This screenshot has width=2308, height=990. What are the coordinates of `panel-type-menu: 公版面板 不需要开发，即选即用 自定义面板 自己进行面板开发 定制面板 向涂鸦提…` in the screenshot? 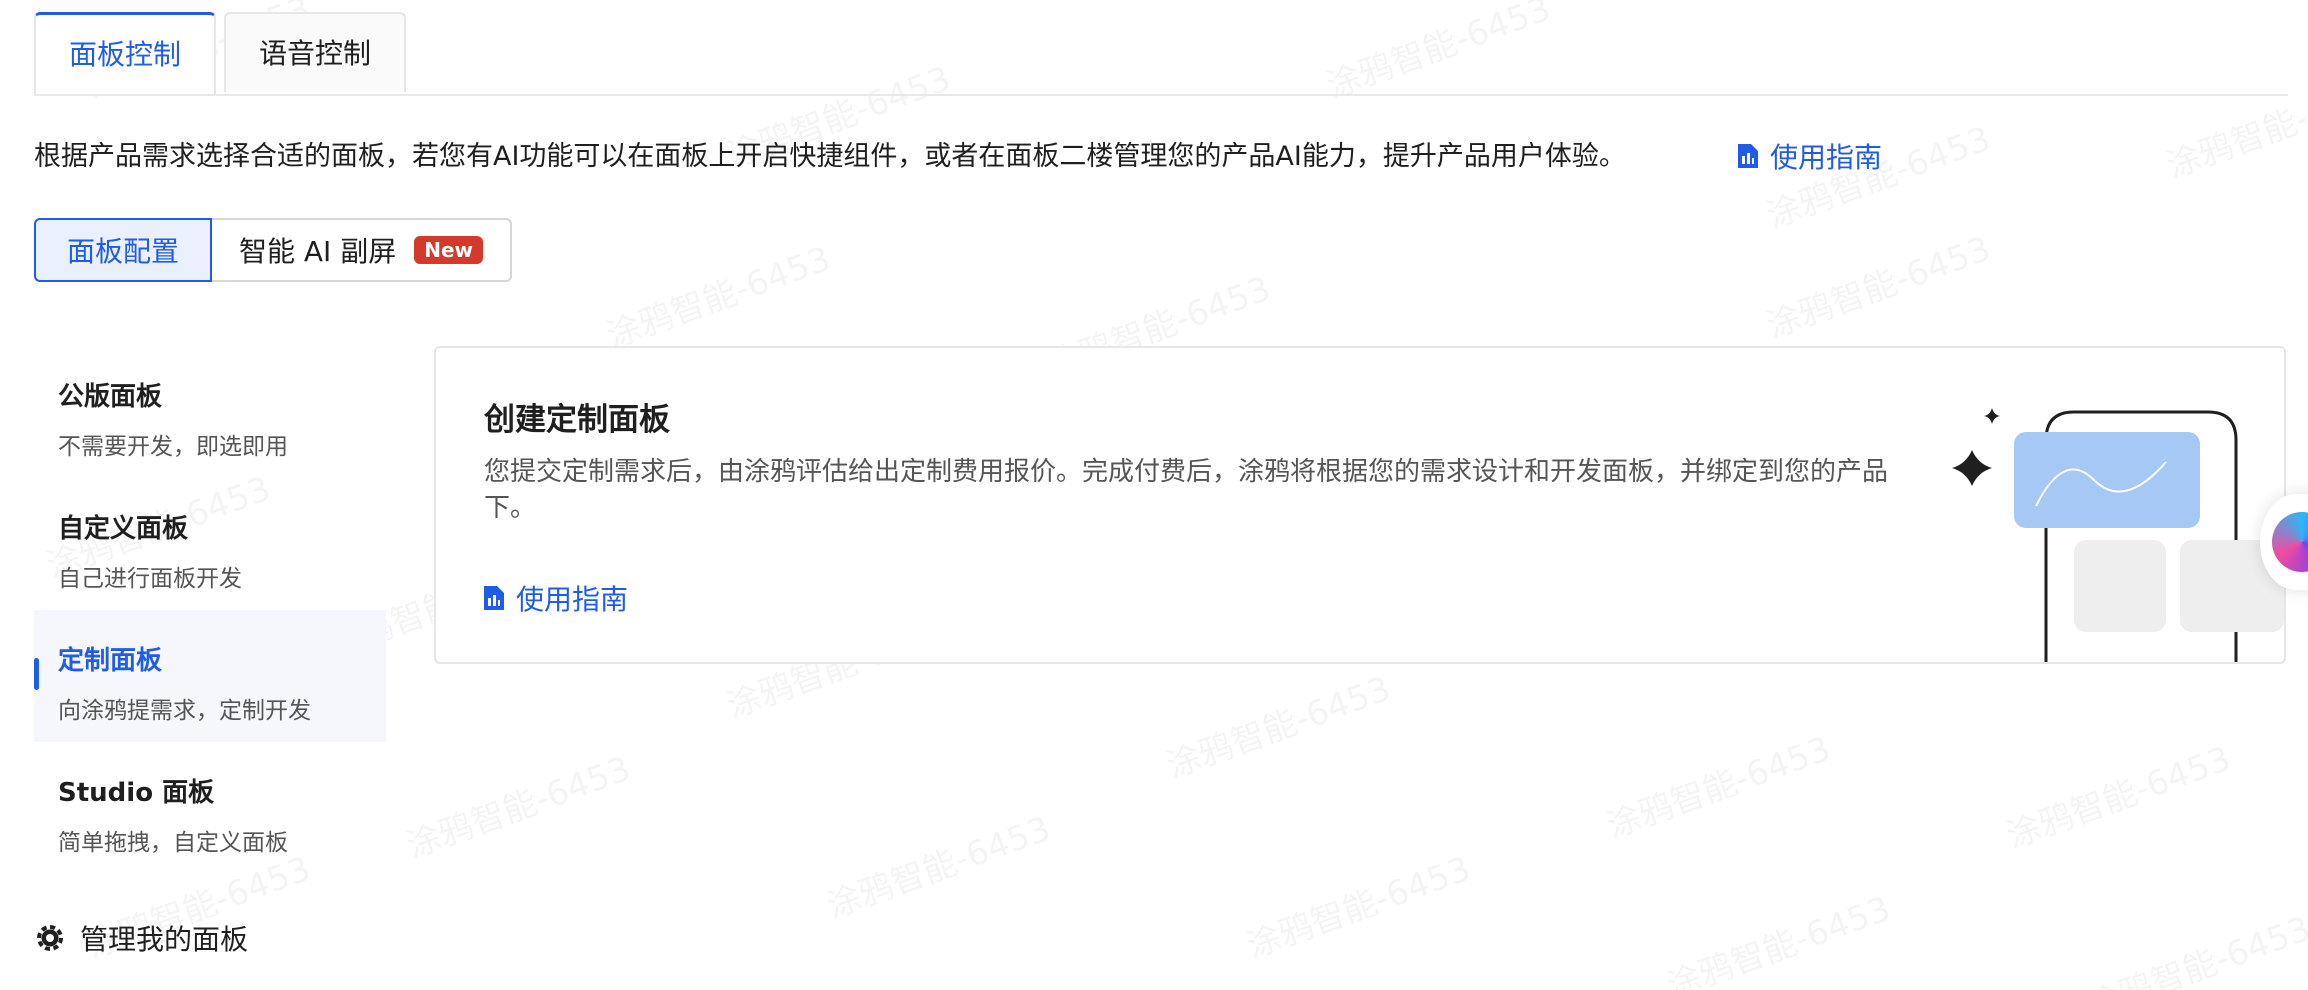 It's located at (210, 610).